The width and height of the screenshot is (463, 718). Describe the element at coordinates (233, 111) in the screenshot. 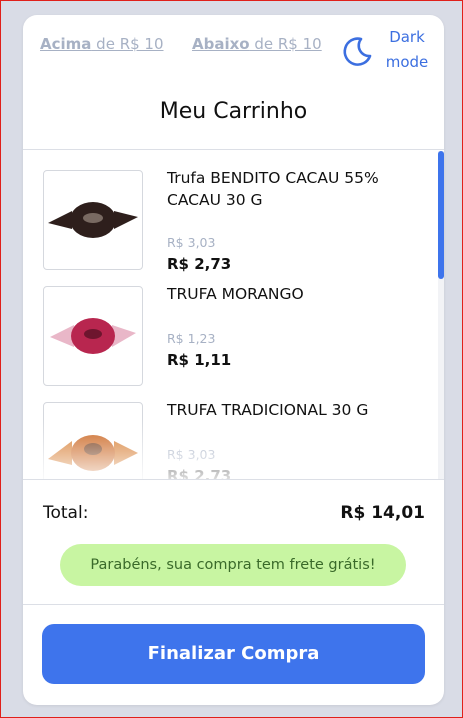

I see `cart-title: Meu Carrinho` at that location.